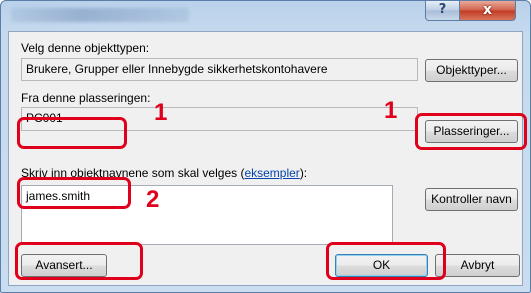 Image resolution: width=531 pixels, height=293 pixels. Describe the element at coordinates (85, 48) in the screenshot. I see `object-type-label: Velg denne objekttypen:` at that location.